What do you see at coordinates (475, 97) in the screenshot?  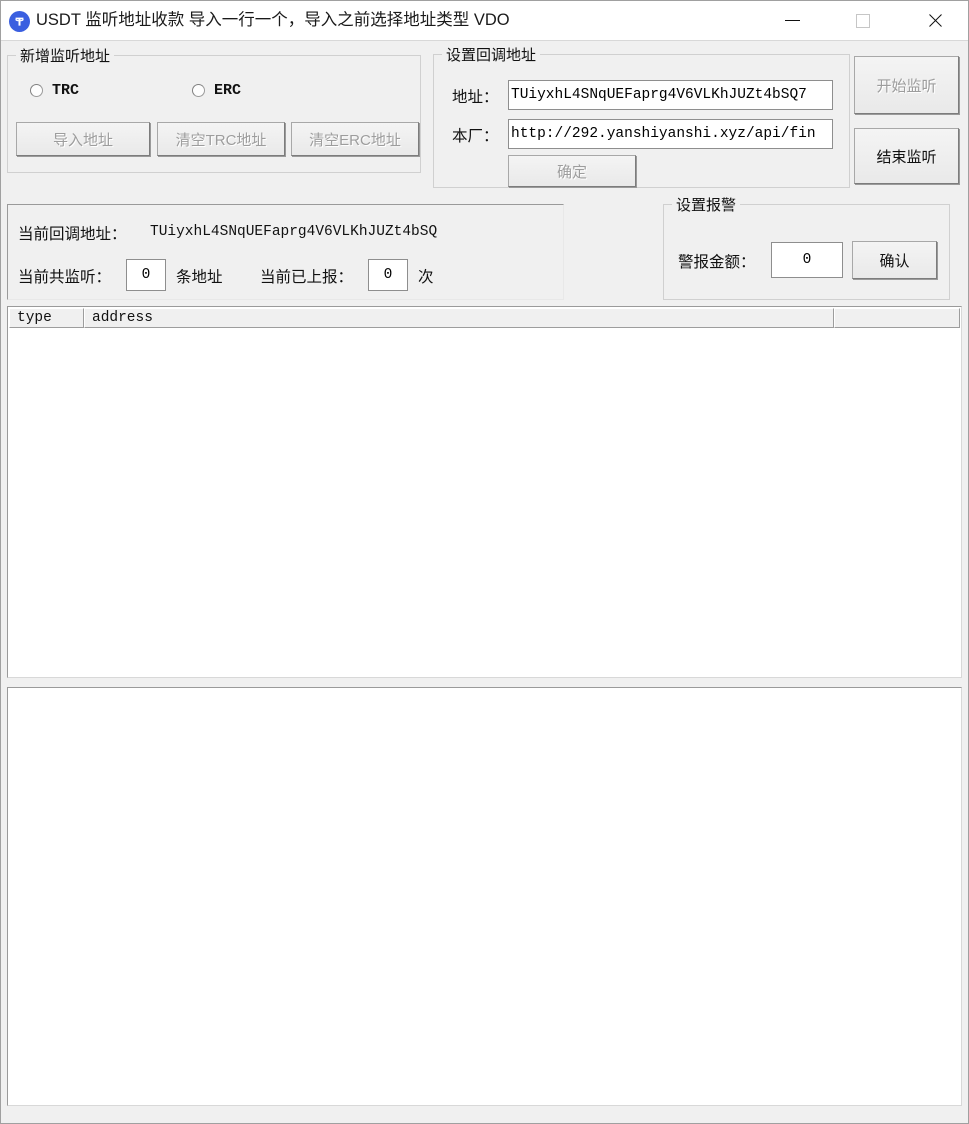 I see `address-label: 地址：` at bounding box center [475, 97].